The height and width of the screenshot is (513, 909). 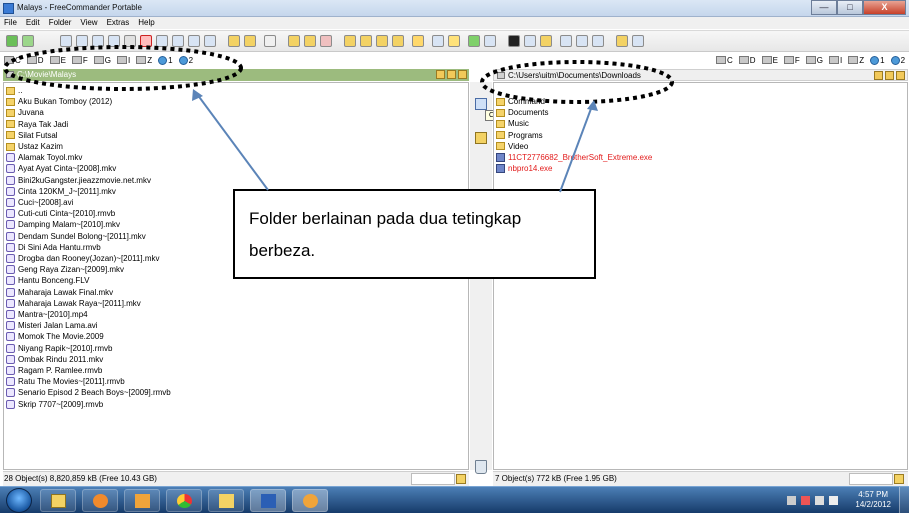 I want to click on refresh-icon, so click(x=474, y=41).